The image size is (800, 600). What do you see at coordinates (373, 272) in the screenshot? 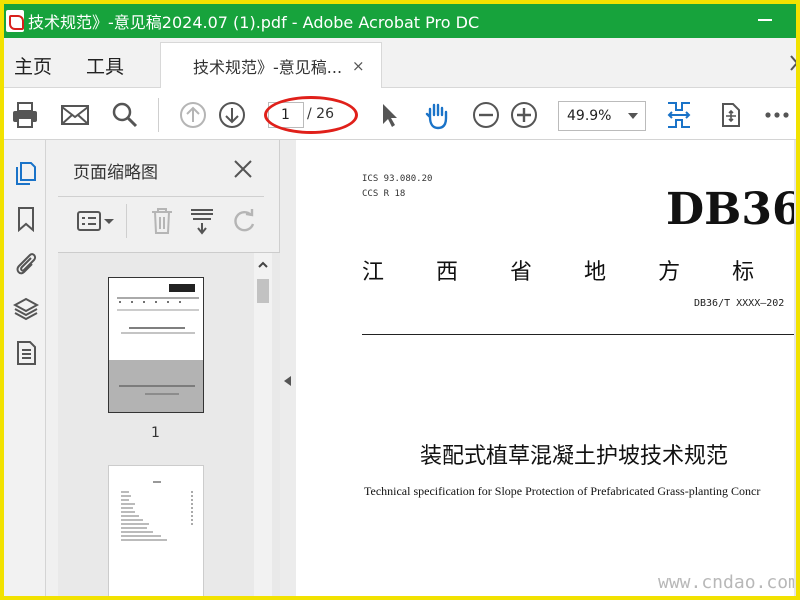
I see `province-char: 江` at bounding box center [373, 272].